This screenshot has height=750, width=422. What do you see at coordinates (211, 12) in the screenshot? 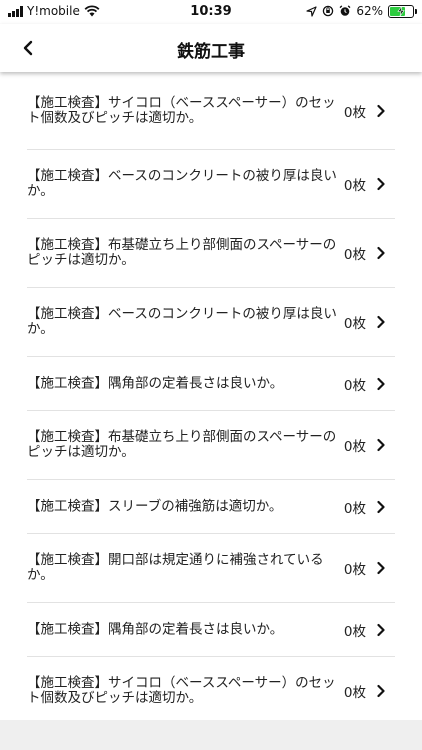
I see `status-bar: Y!mobile 10:39 62%` at bounding box center [211, 12].